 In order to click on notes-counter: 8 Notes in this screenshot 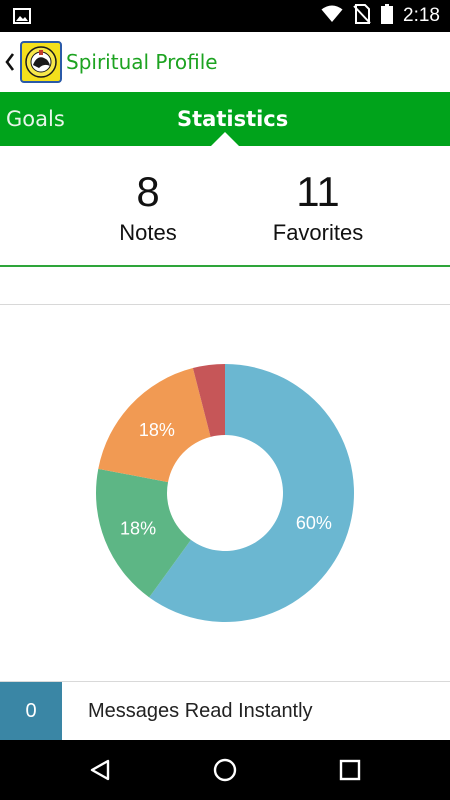, I will do `click(148, 207)`.